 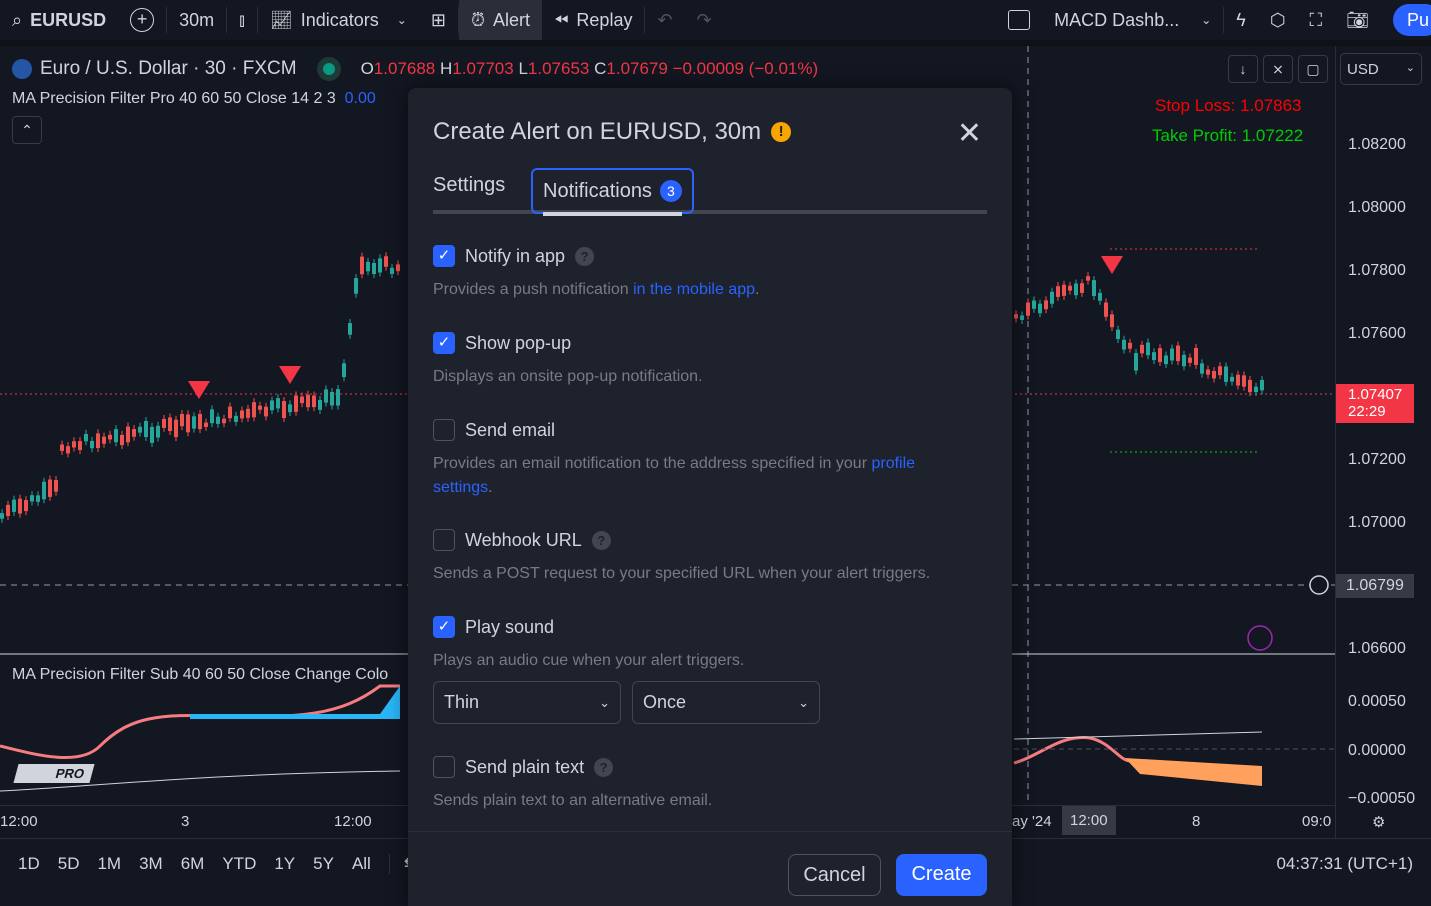 What do you see at coordinates (59, 20) in the screenshot?
I see `symbol-search: ⌕ EURUSD` at bounding box center [59, 20].